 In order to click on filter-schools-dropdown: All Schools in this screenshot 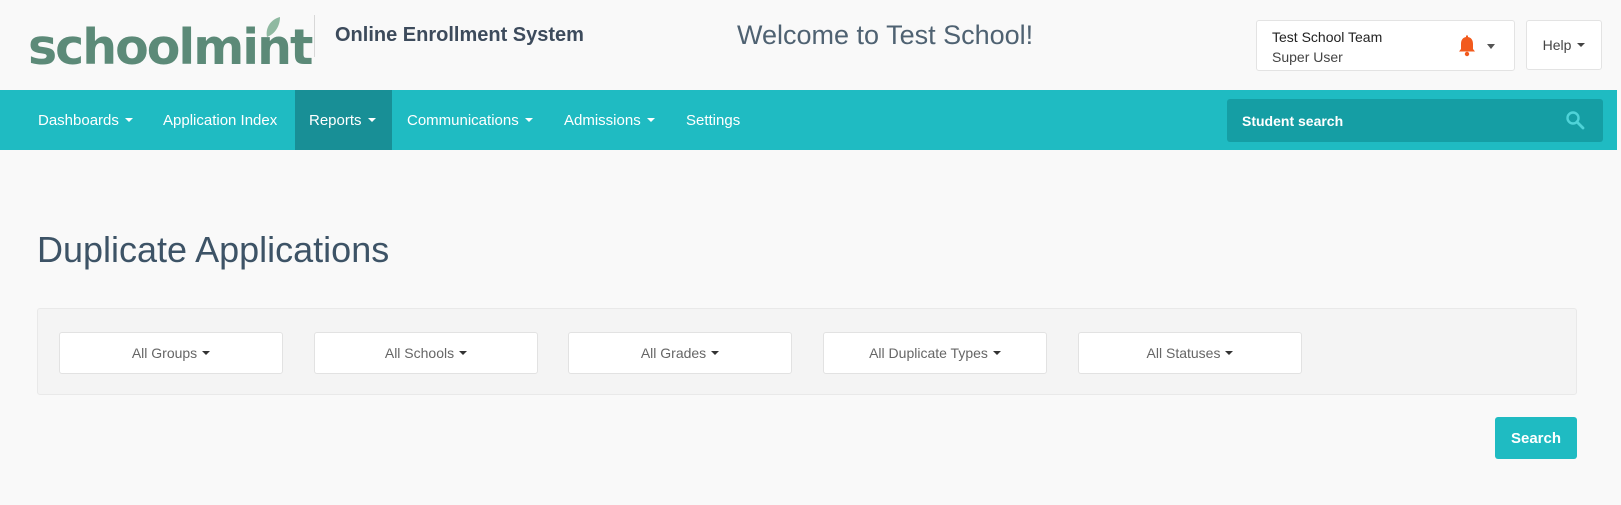, I will do `click(426, 353)`.